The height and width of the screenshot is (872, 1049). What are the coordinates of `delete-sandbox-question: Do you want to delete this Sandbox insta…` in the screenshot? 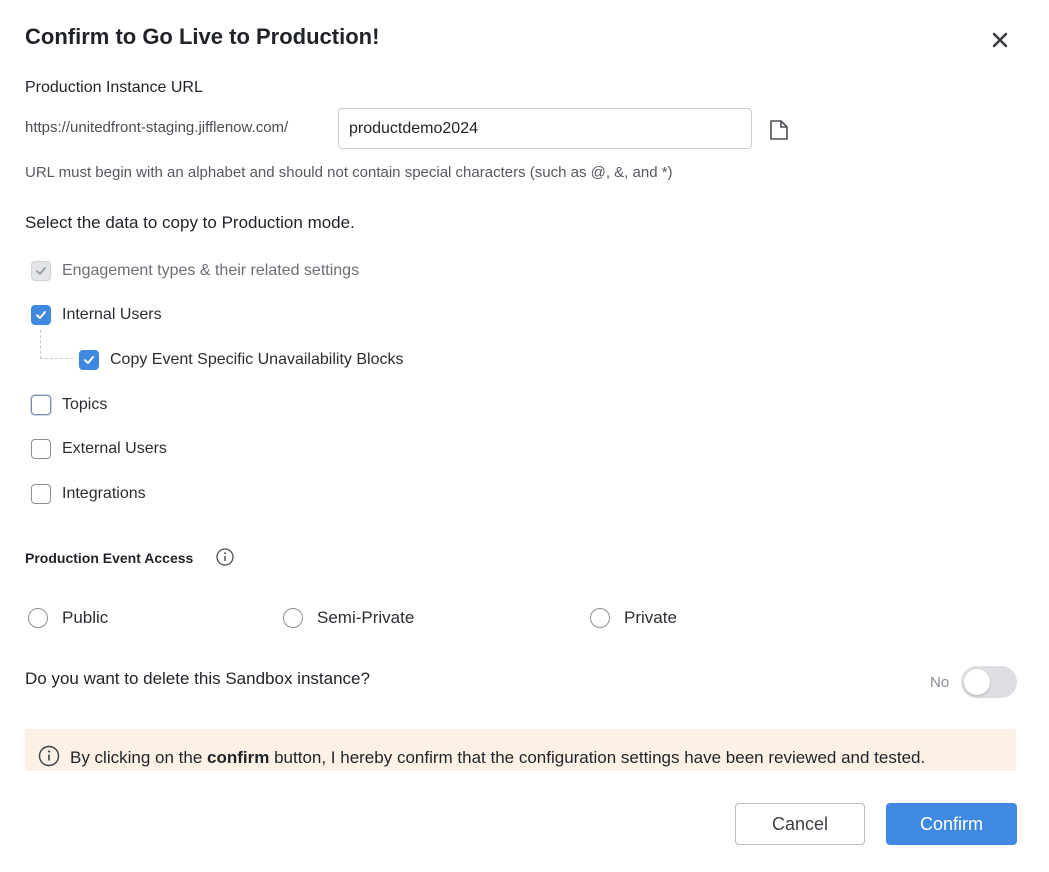 It's located at (197, 678).